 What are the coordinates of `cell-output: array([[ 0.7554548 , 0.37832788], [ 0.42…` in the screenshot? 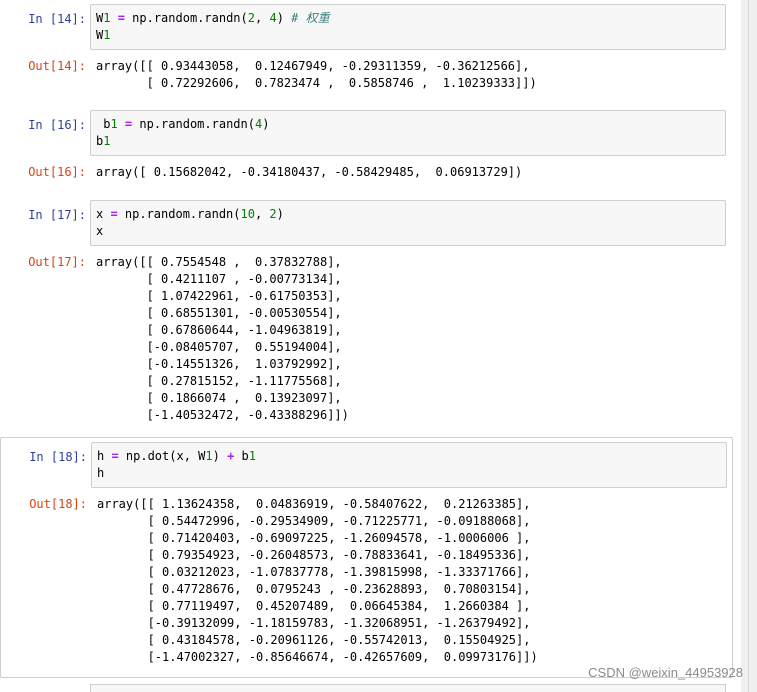 It's located at (222, 338).